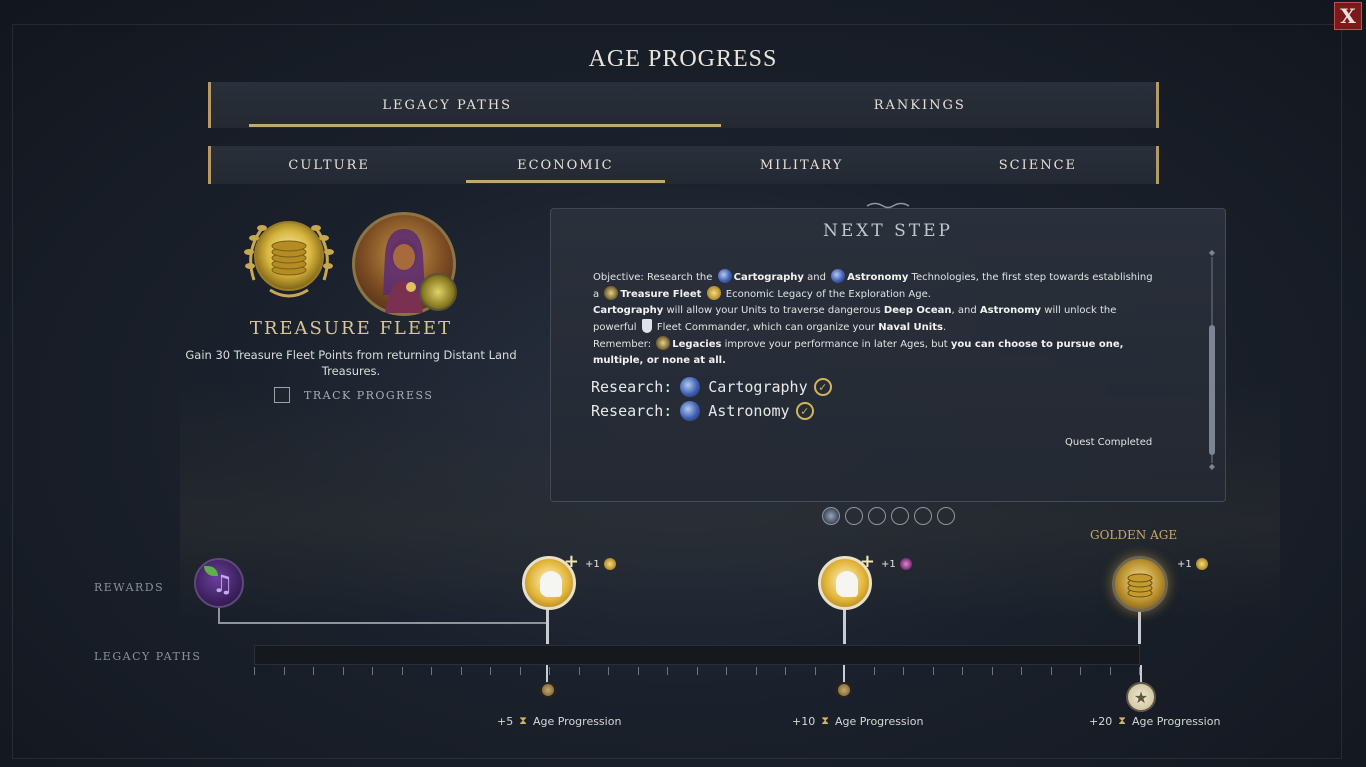 This screenshot has height=767, width=1366. What do you see at coordinates (289, 259) in the screenshot?
I see `gold-coins-laurel-icon` at bounding box center [289, 259].